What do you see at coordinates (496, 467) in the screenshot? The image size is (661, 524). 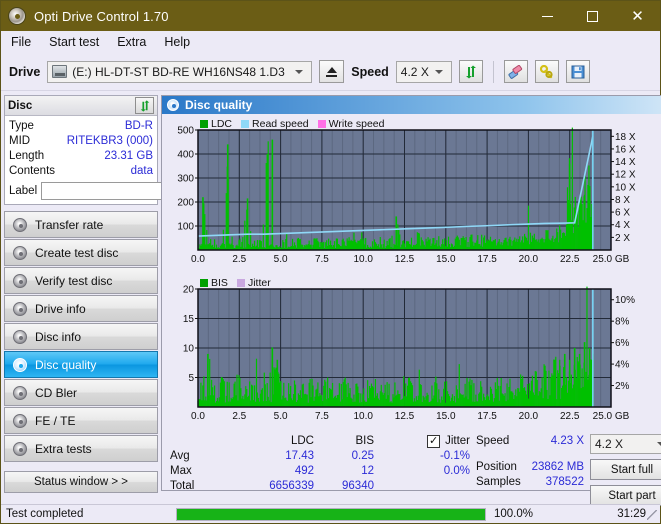 I see `stats-position-key: Position` at bounding box center [496, 467].